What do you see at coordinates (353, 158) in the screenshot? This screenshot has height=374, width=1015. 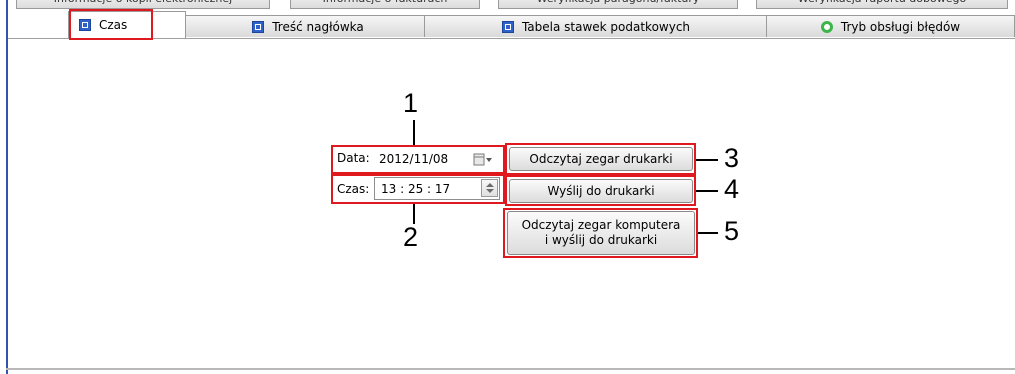 I see `date-label: Data:` at bounding box center [353, 158].